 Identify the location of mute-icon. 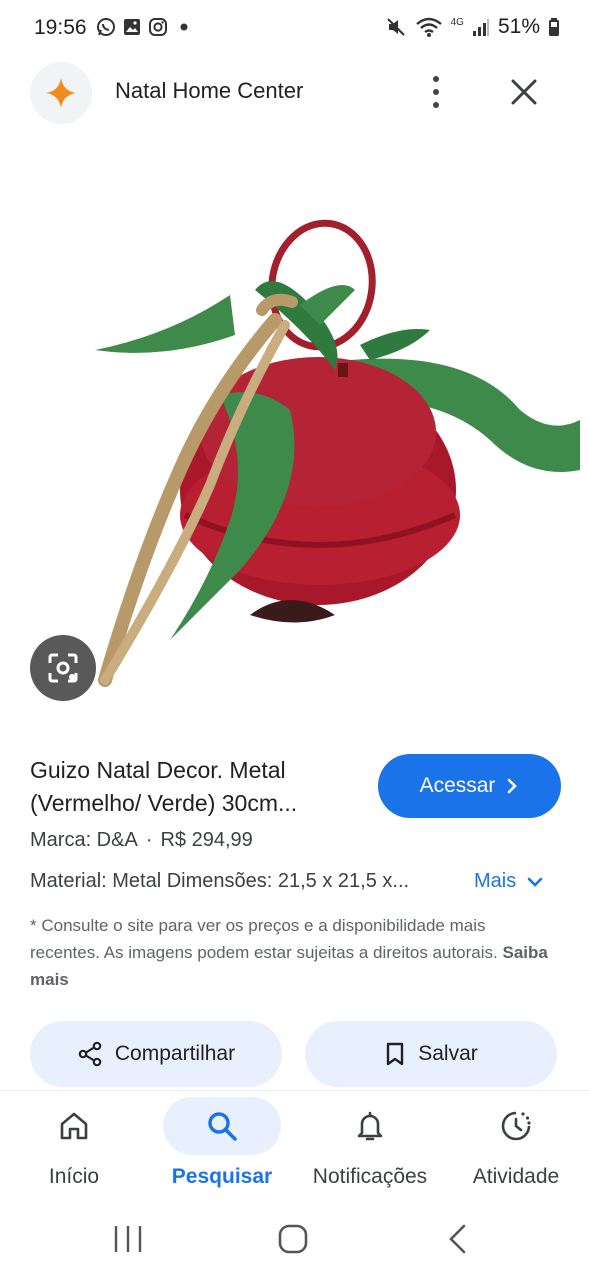
(395, 27).